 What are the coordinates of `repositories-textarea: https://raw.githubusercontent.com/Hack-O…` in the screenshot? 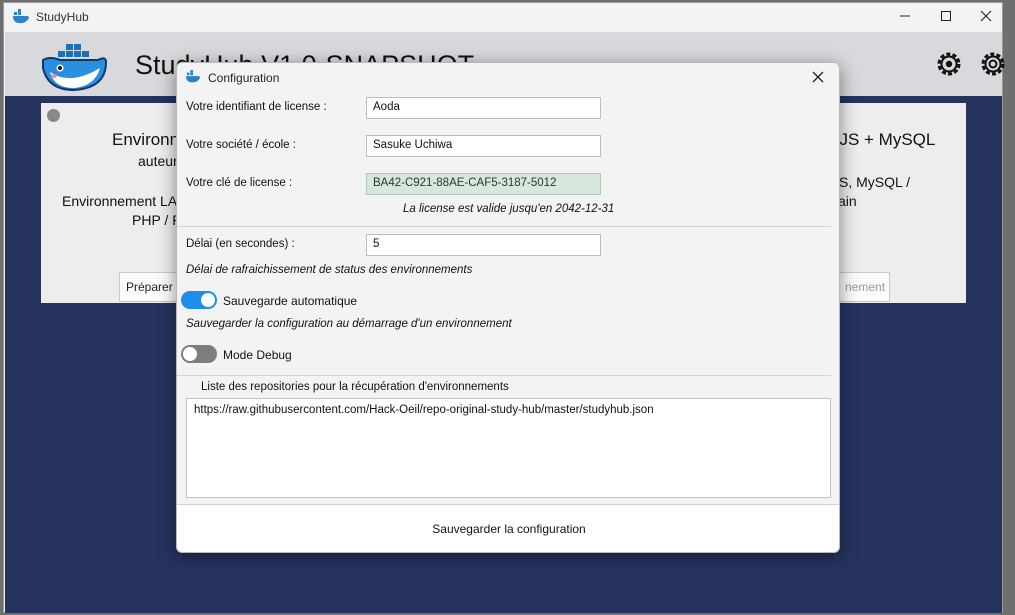 It's located at (508, 448).